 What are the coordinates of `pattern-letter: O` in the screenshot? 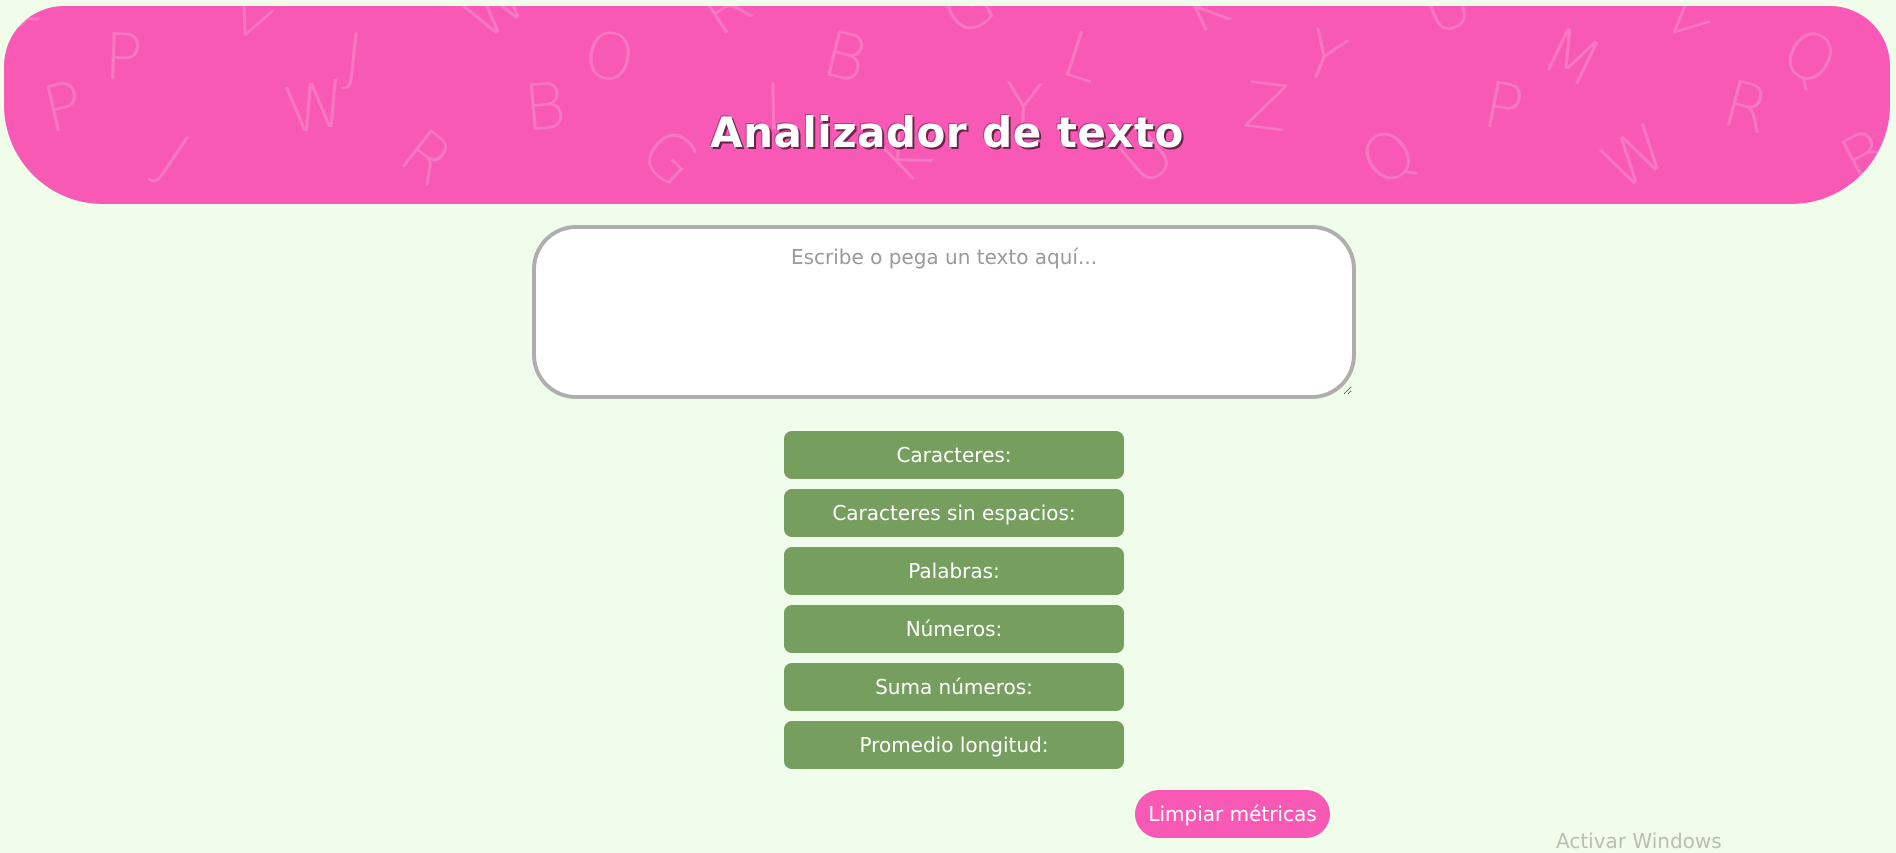 It's located at (609, 58).